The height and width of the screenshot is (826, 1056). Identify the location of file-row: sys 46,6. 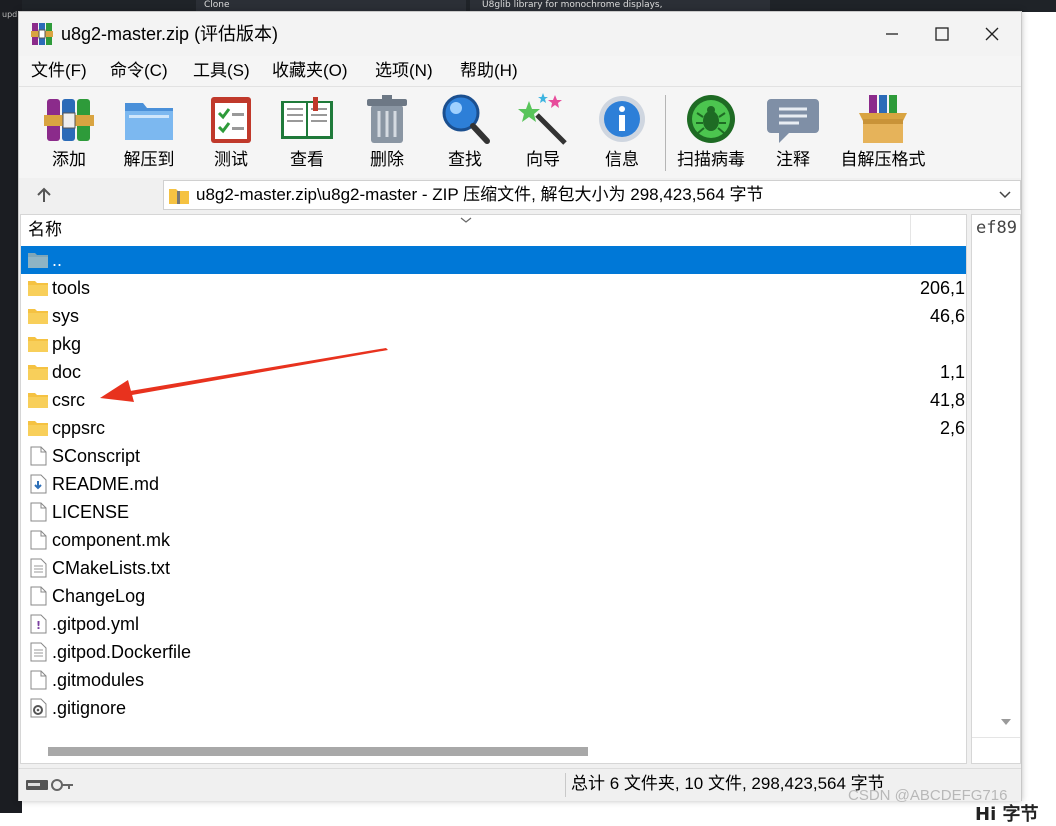
(493, 316).